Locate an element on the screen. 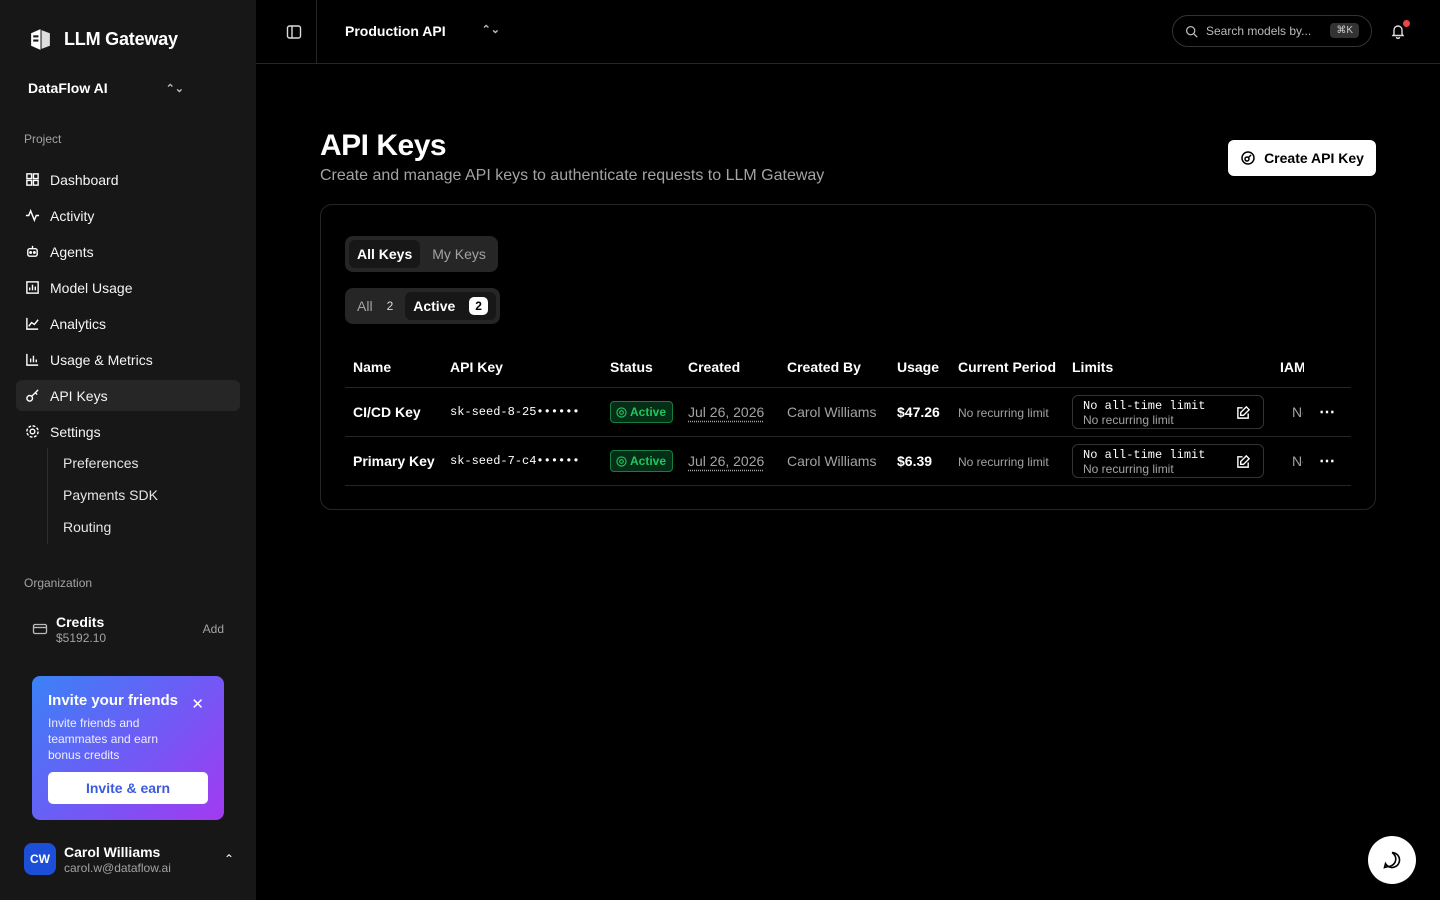 This screenshot has height=900, width=1440. app-logo: LLM Gateway is located at coordinates (103, 39).